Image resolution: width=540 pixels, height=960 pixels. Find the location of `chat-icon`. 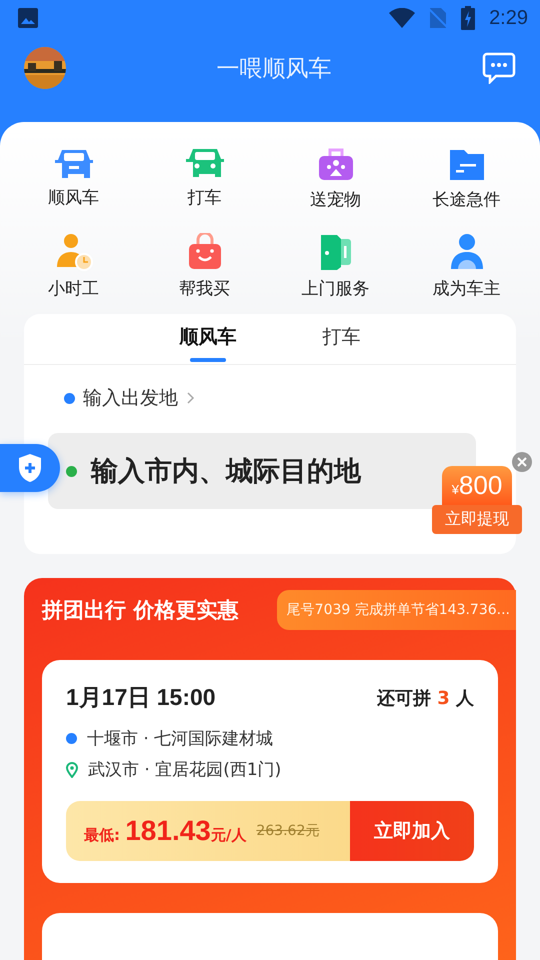

chat-icon is located at coordinates (499, 68).